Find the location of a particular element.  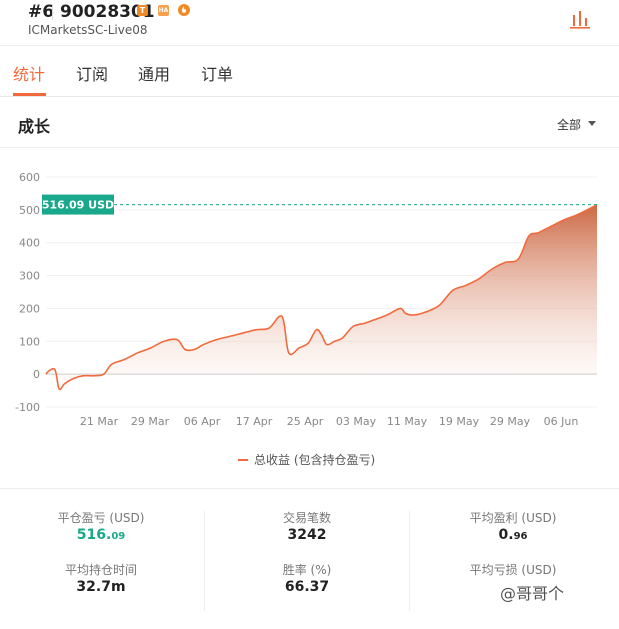

ha-badge-icon: HA is located at coordinates (163, 10).